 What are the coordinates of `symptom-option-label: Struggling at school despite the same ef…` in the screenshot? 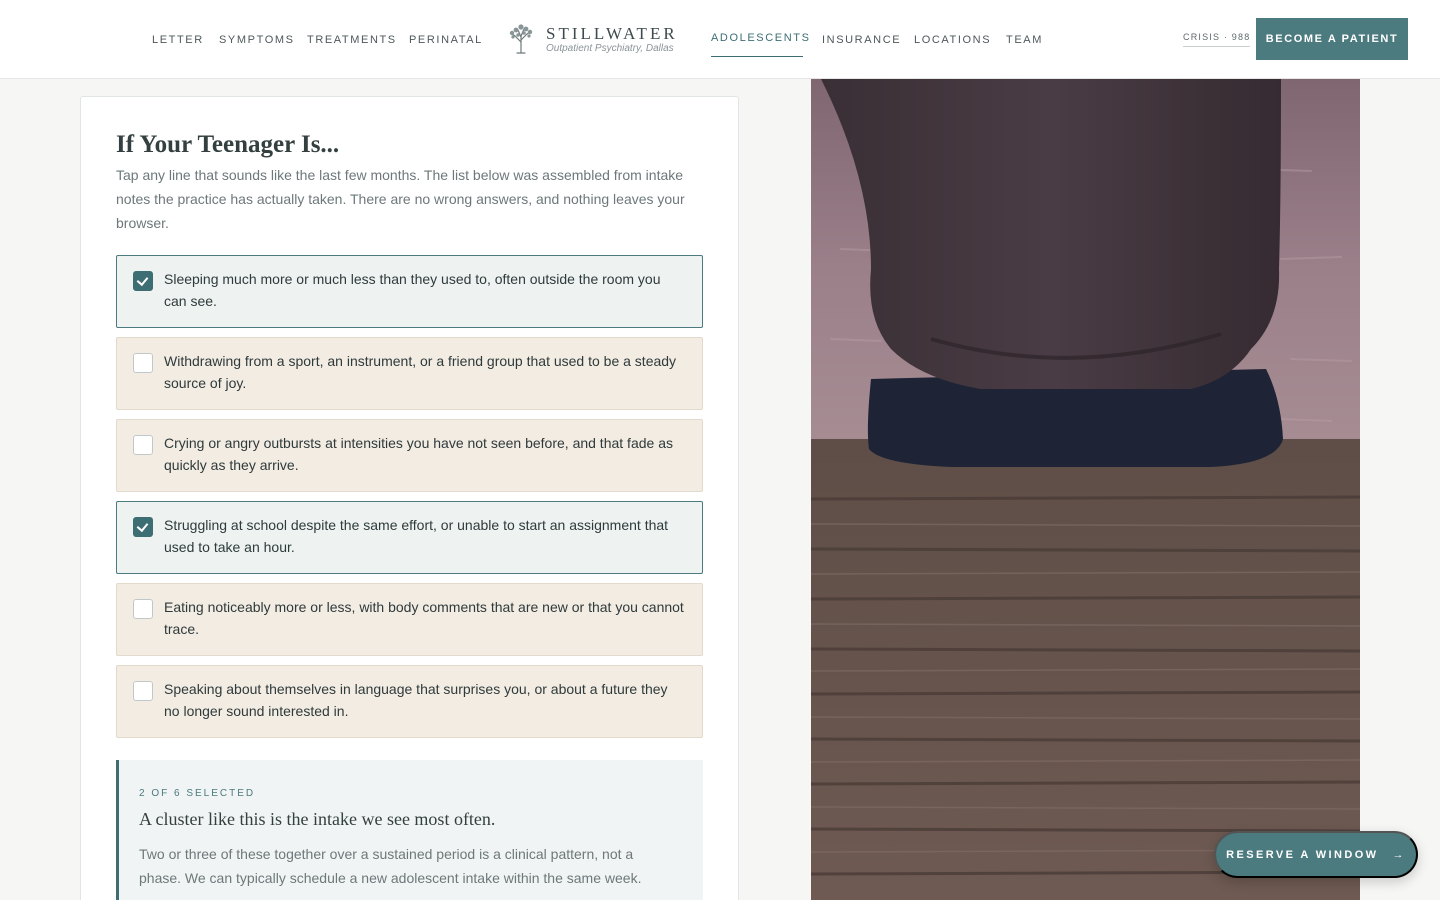 It's located at (416, 536).